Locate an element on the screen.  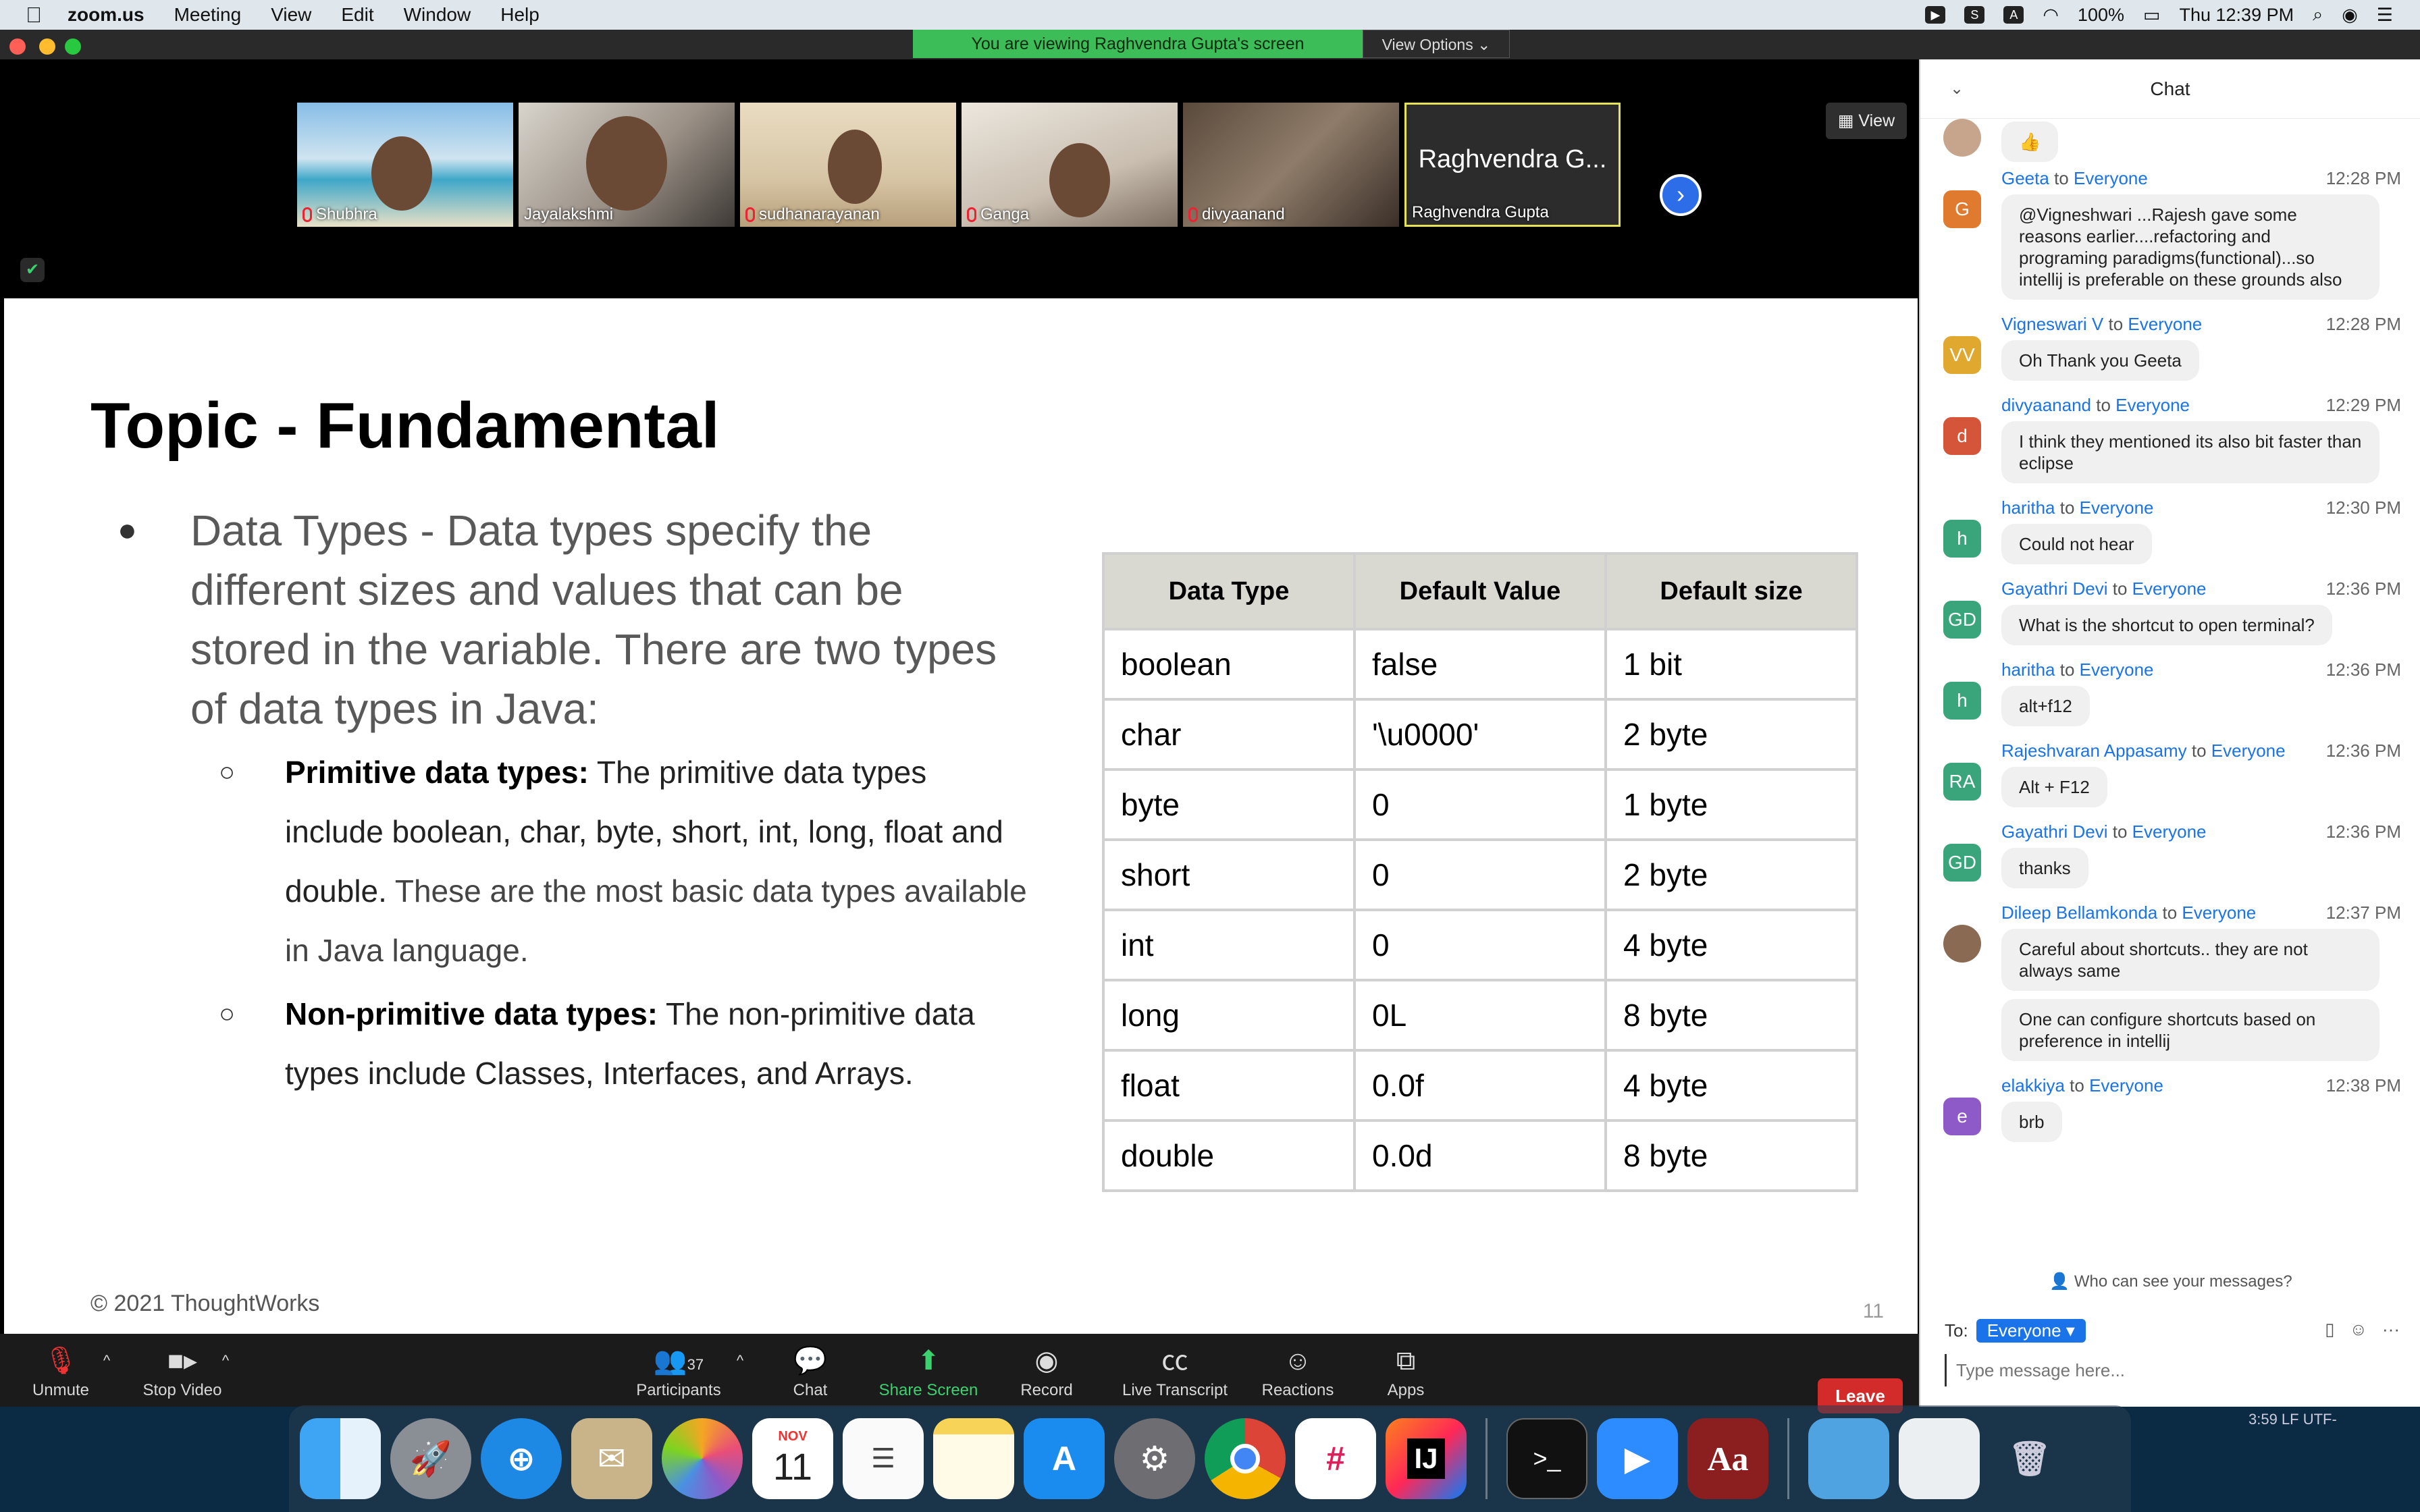
sender-name: Geeta is located at coordinates (2025, 178).